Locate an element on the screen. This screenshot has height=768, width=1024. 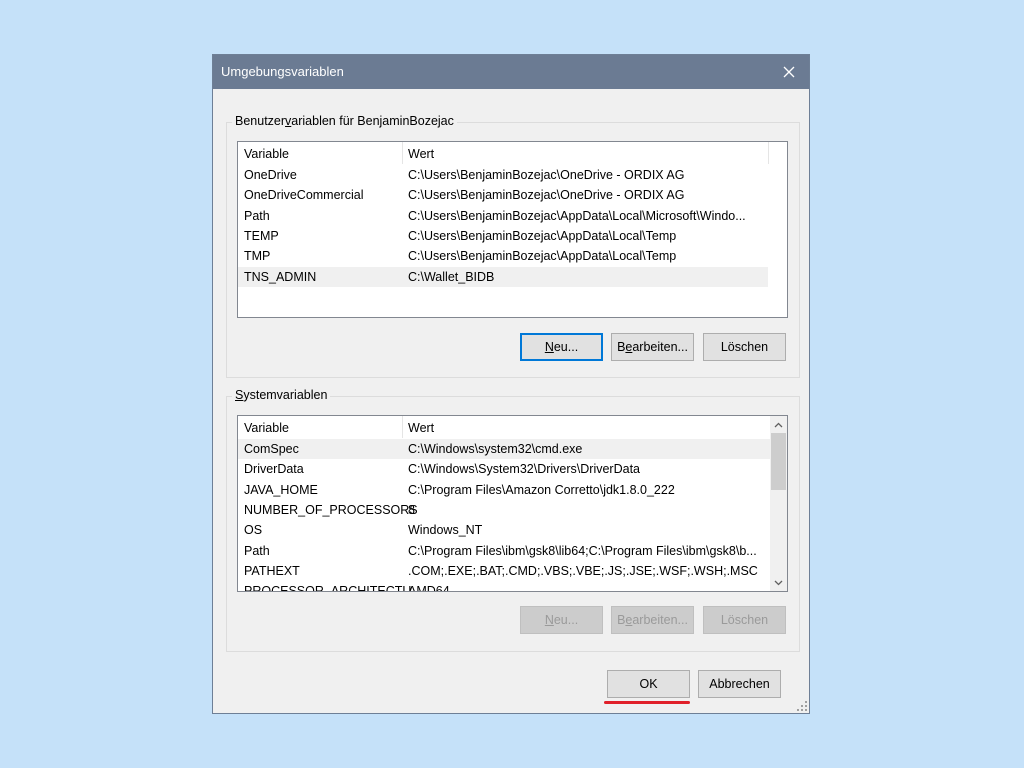
user-delete-button: Löschen is located at coordinates (744, 347).